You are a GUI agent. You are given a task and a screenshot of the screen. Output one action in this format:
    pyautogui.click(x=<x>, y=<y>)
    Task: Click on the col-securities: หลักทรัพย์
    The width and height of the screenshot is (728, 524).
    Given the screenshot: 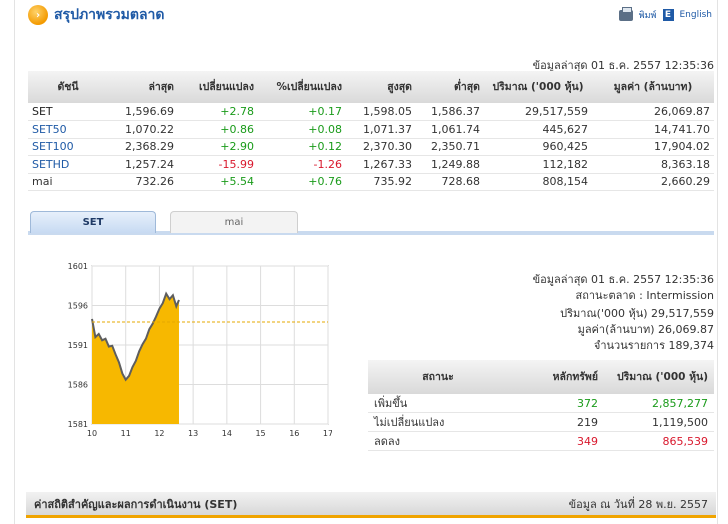 What is the action you would take?
    pyautogui.click(x=556, y=377)
    